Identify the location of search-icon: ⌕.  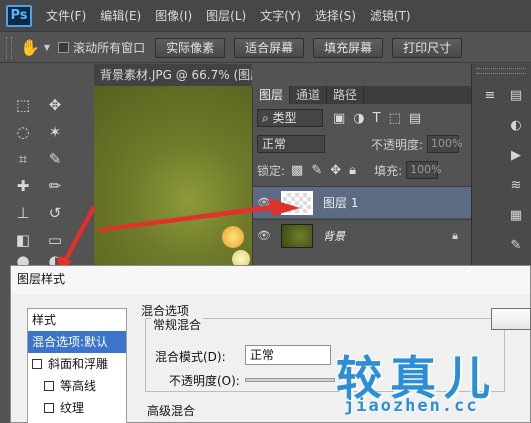
(267, 118).